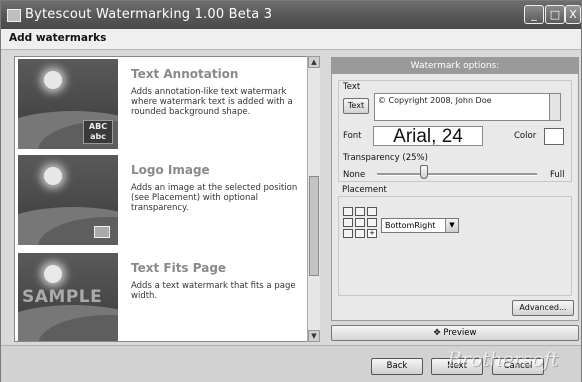 The image size is (582, 382). What do you see at coordinates (410, 225) in the screenshot?
I see `placement-select-value: BottomRight` at bounding box center [410, 225].